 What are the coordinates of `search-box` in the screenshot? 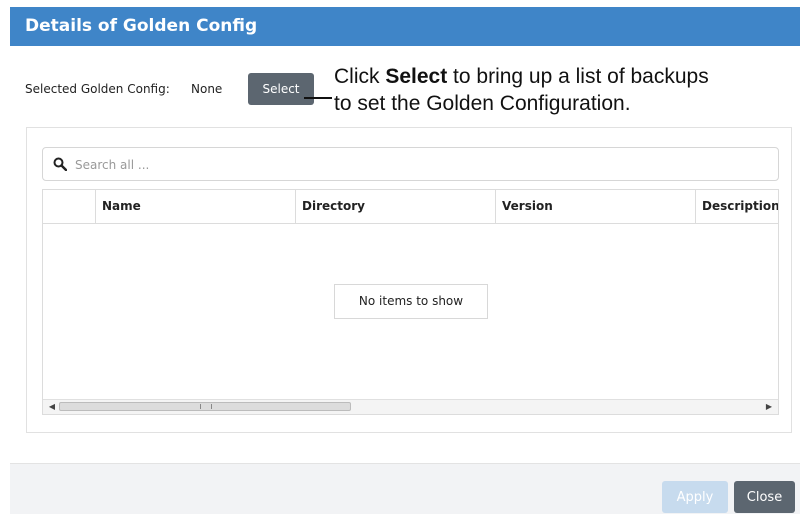 It's located at (410, 164).